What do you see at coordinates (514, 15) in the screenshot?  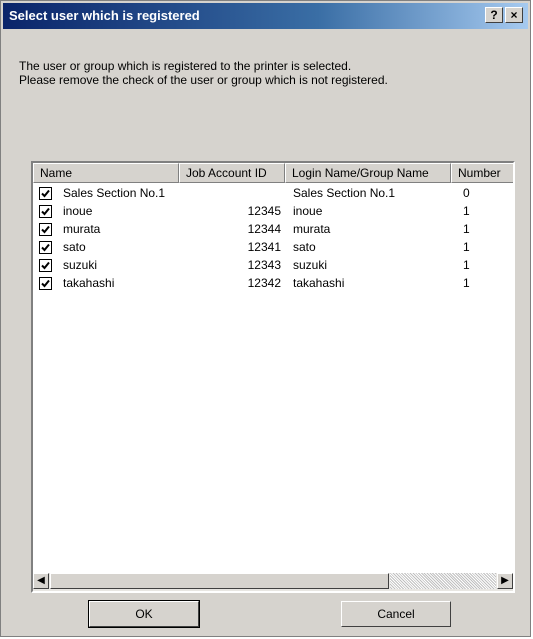 I see `close-button: ×` at bounding box center [514, 15].